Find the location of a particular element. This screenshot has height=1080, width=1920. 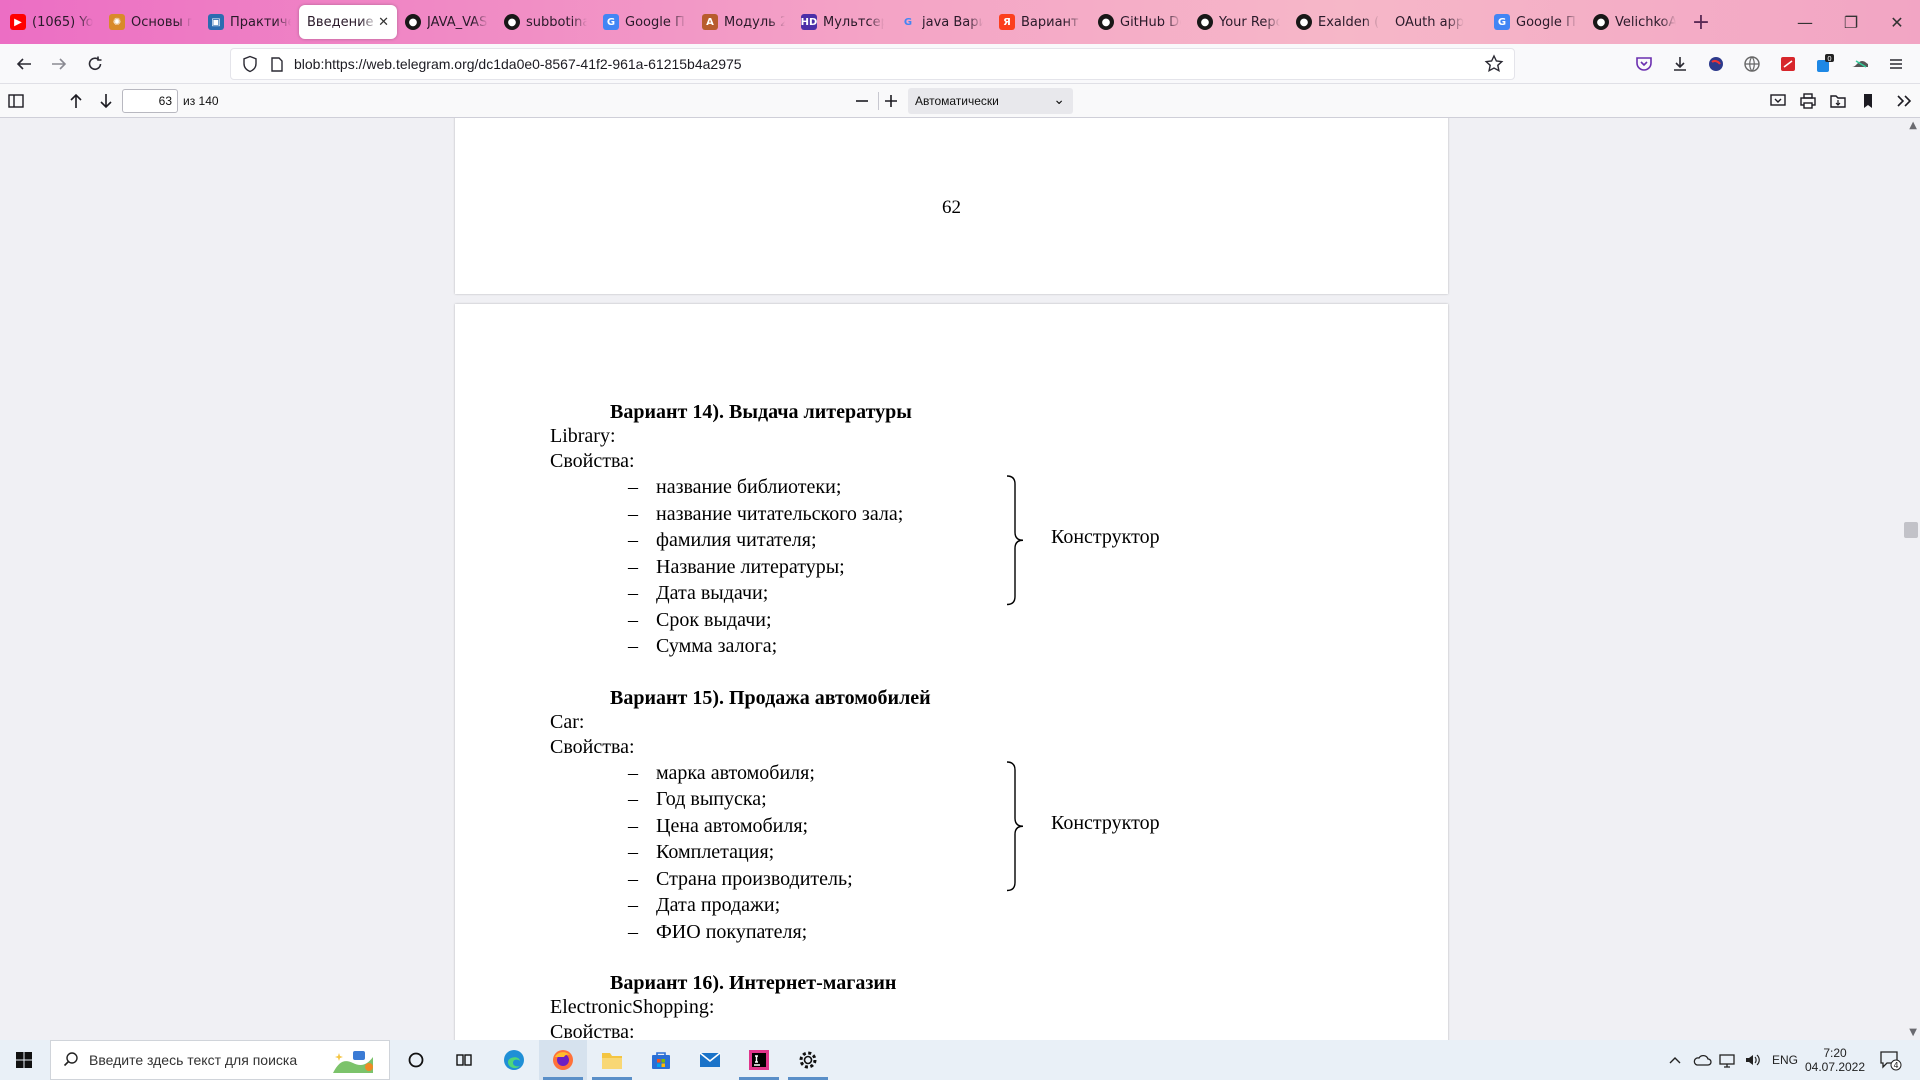

extension-globe-icon is located at coordinates (1716, 64).